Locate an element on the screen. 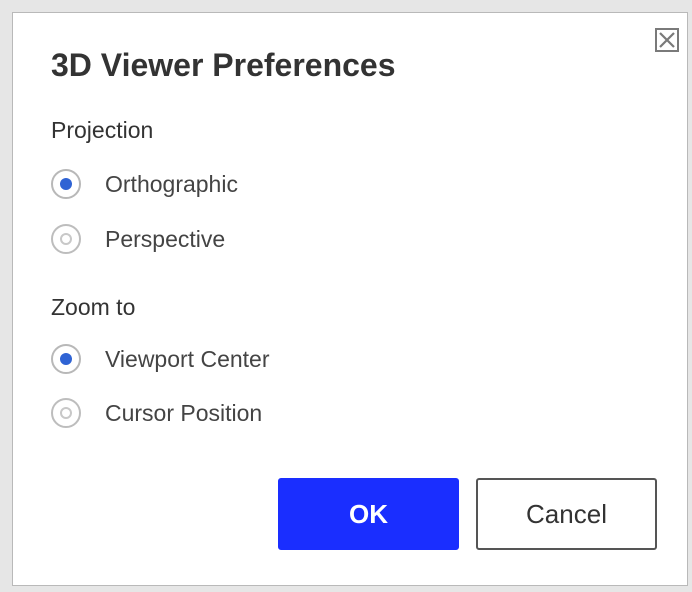 The width and height of the screenshot is (692, 592). close-button is located at coordinates (667, 40).